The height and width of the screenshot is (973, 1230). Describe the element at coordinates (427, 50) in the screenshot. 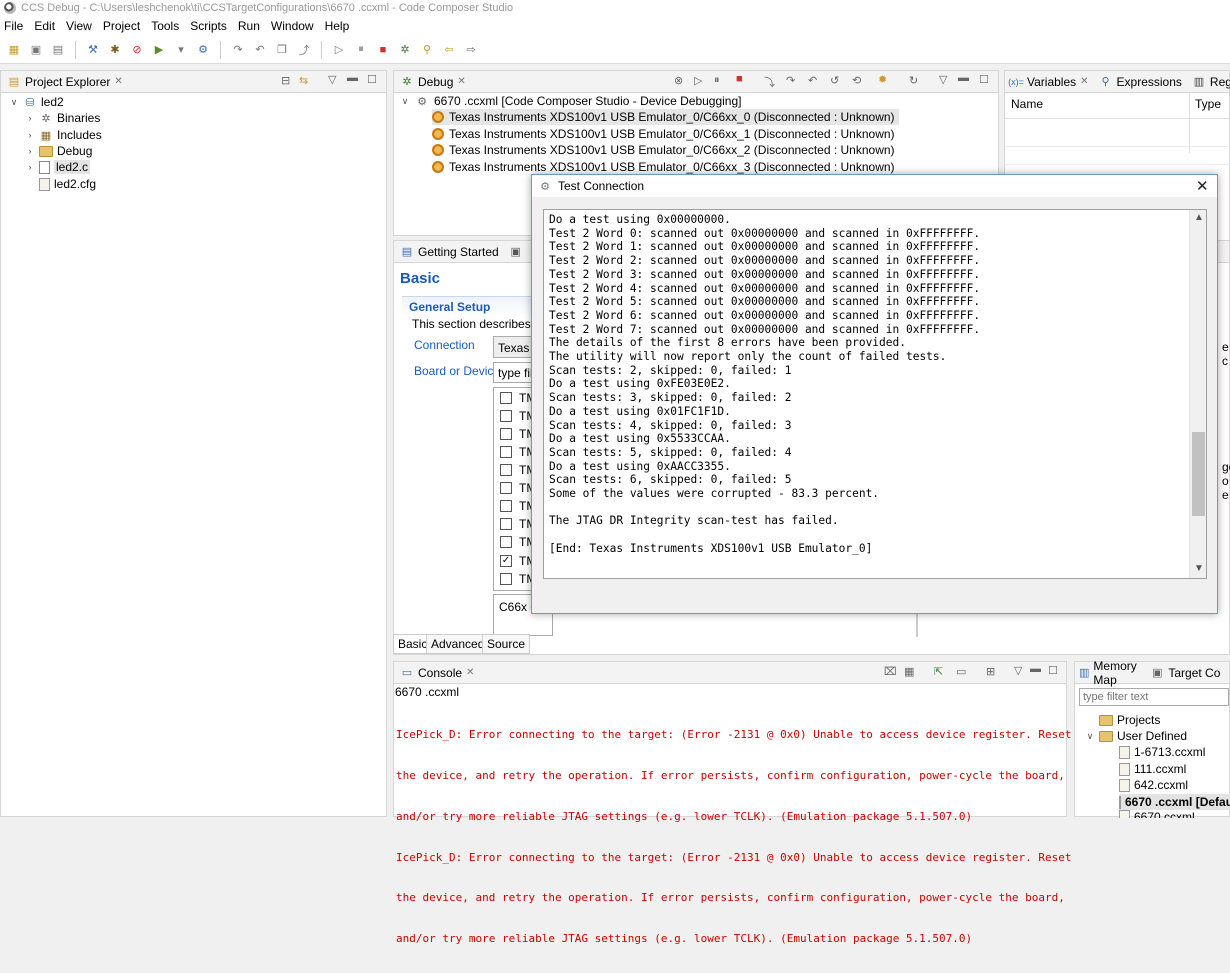

I see `pin-icon: ⚲` at that location.